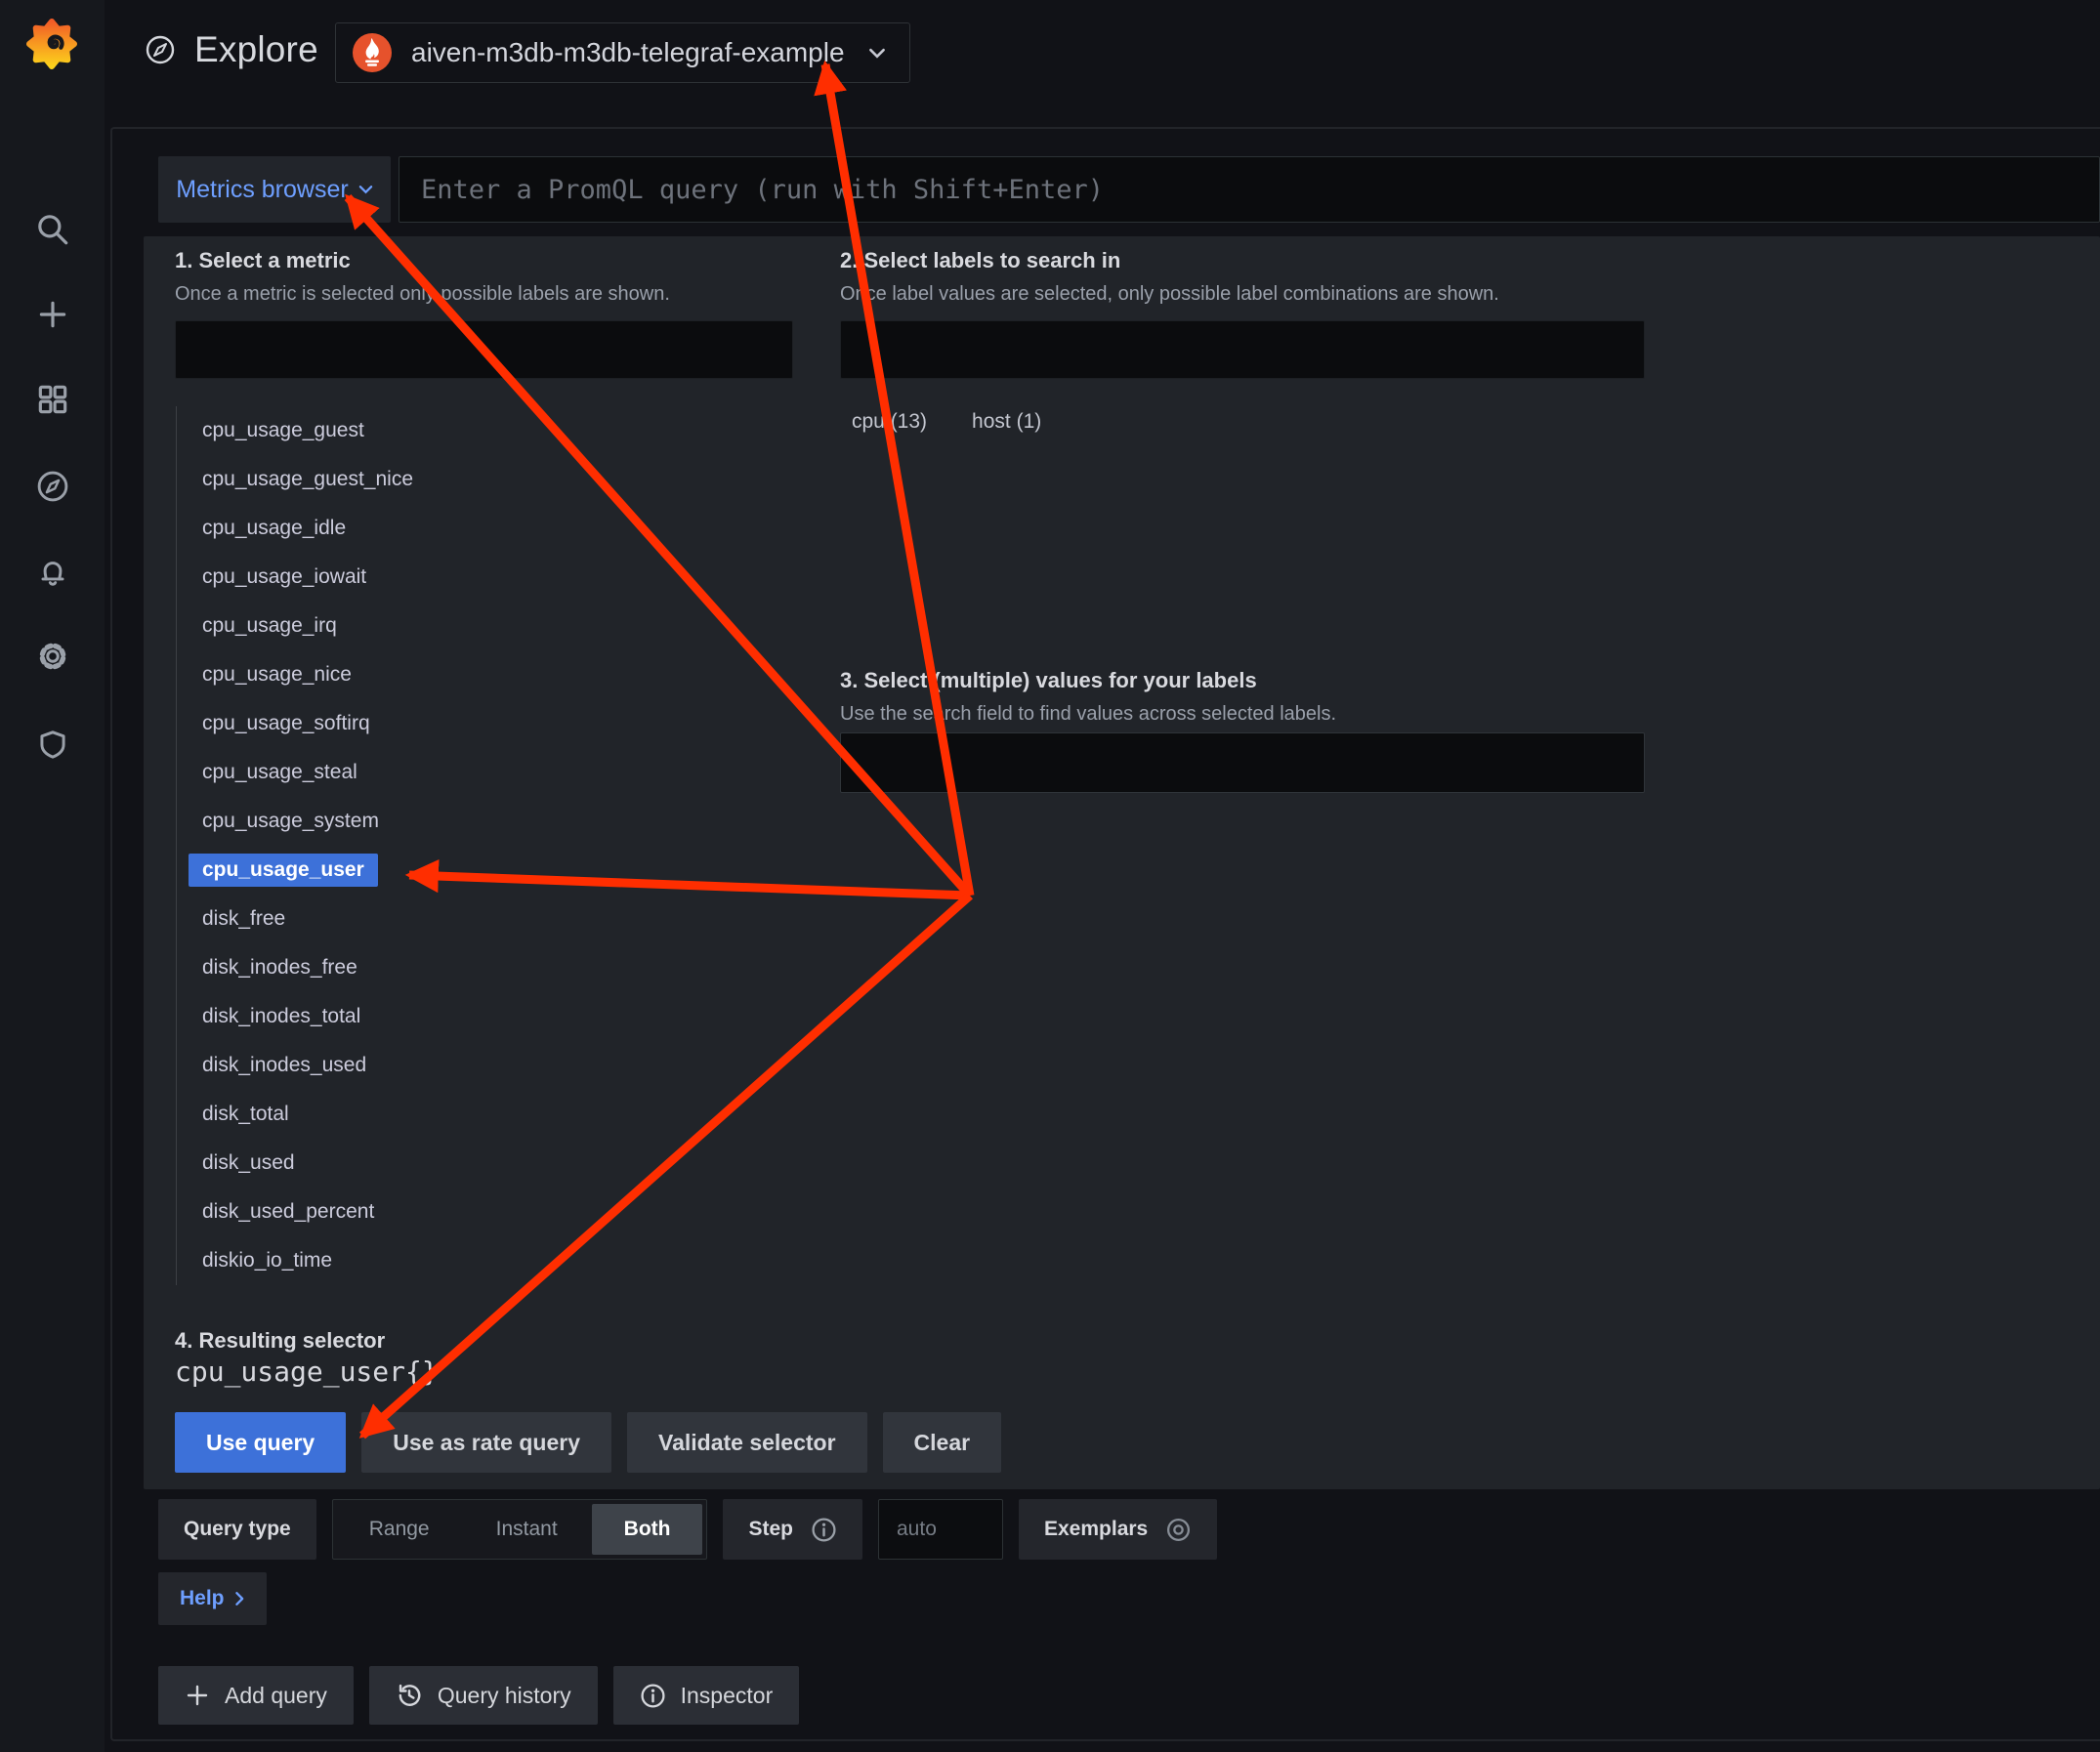 The image size is (2100, 1752). Describe the element at coordinates (479, 1260) in the screenshot. I see `metric-list-item: diskio_io_time` at that location.